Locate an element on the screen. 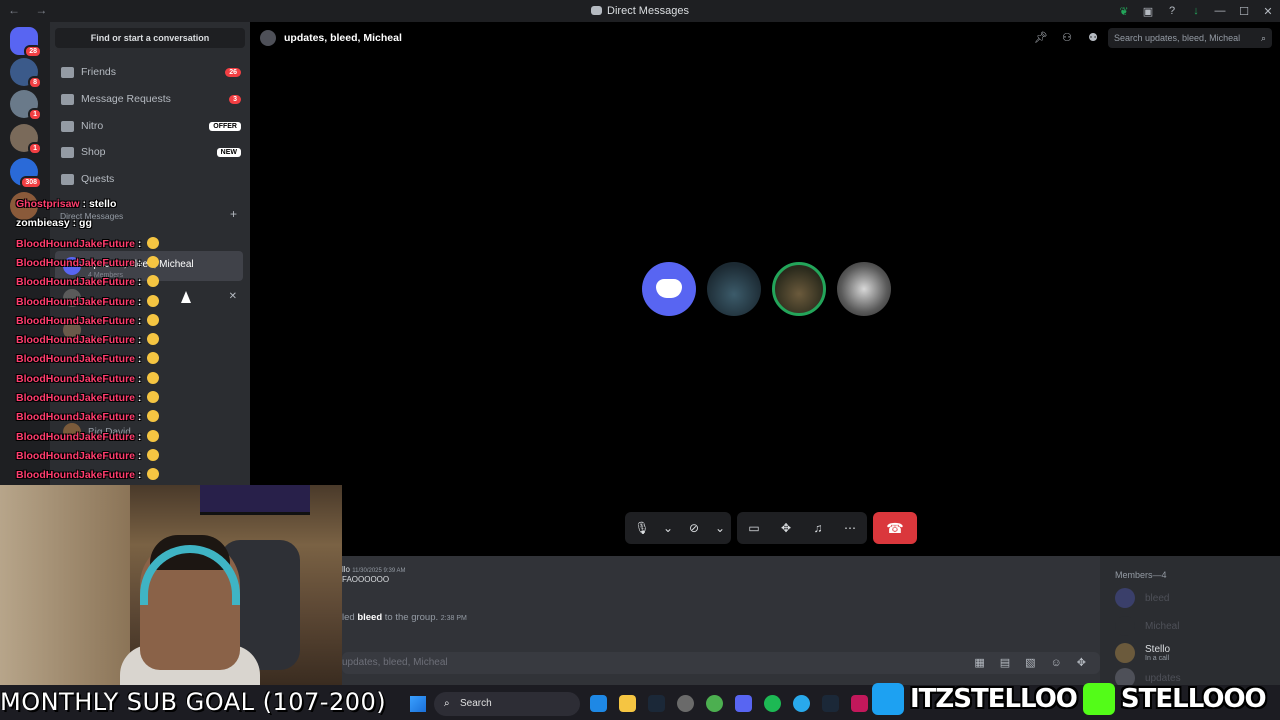  spotify-icon is located at coordinates (772, 703).